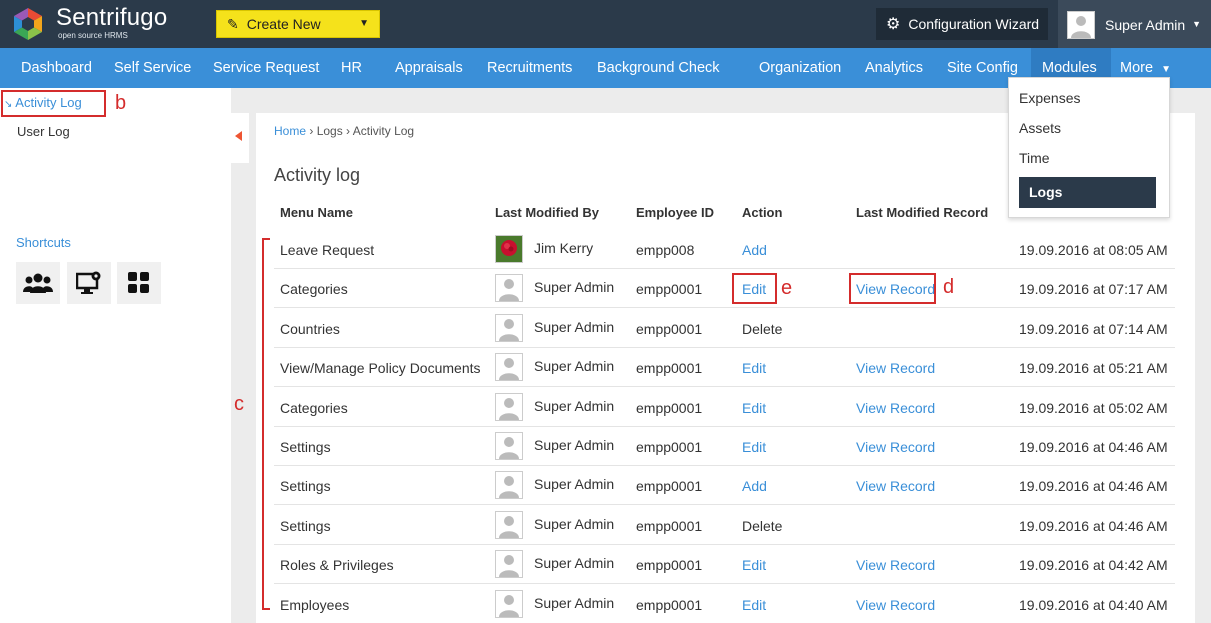  Describe the element at coordinates (1087, 192) in the screenshot. I see `menu-item-logs: Logs` at that location.